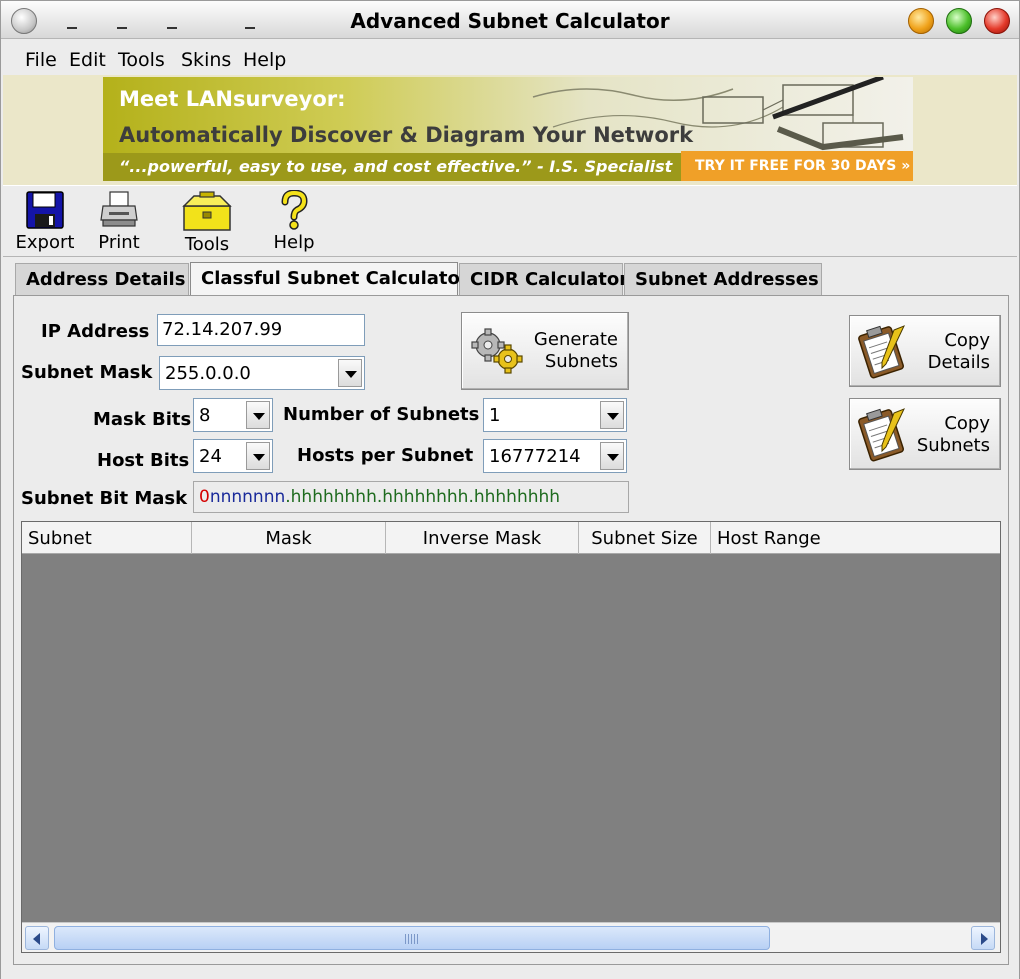 Image resolution: width=1020 pixels, height=979 pixels. I want to click on tab-cidr-calculator: CIDR Calculator, so click(543, 279).